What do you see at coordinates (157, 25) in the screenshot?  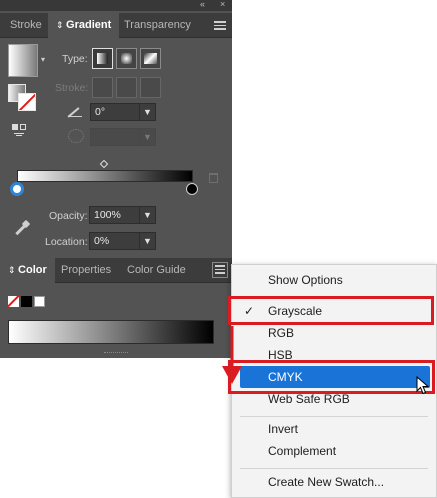 I see `tab-transparency: Transparency` at bounding box center [157, 25].